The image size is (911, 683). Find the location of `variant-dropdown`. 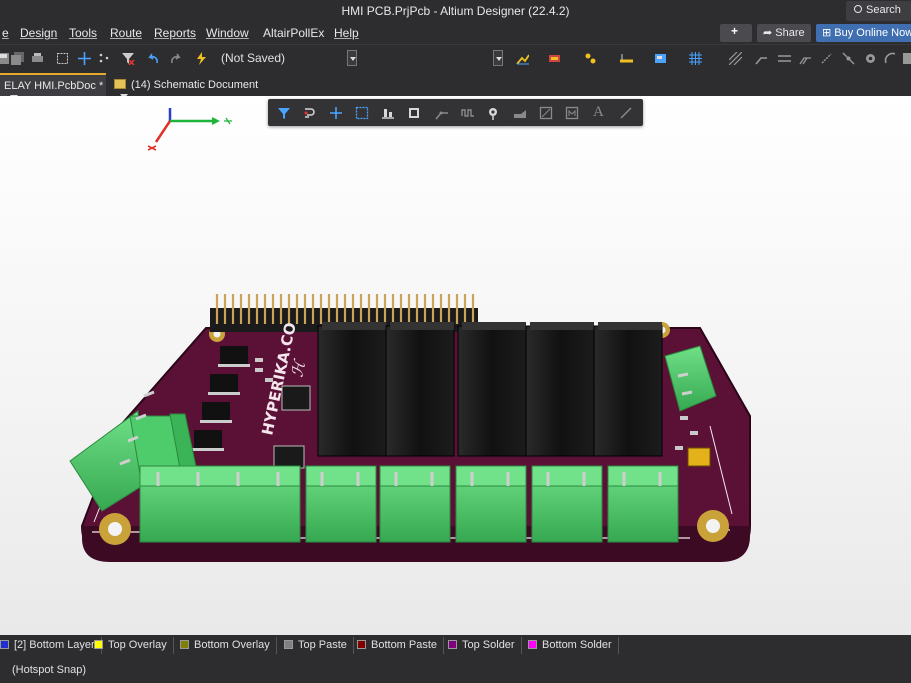

variant-dropdown is located at coordinates (352, 58).